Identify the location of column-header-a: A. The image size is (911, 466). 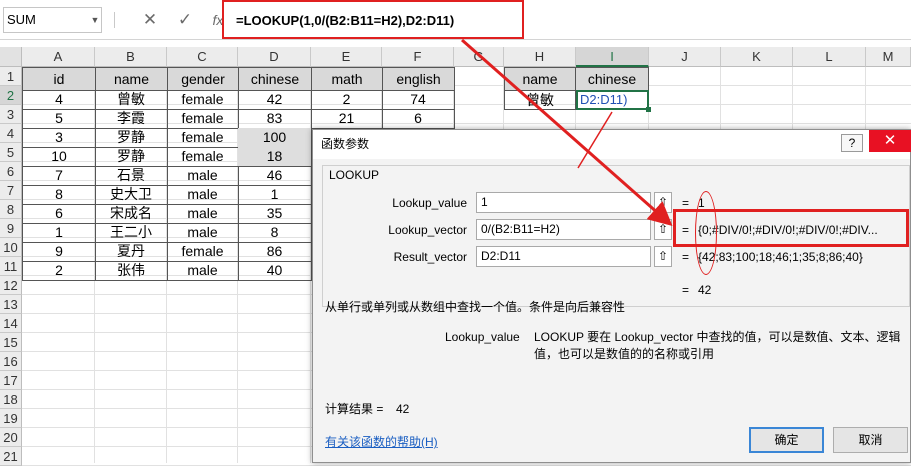
(58, 57).